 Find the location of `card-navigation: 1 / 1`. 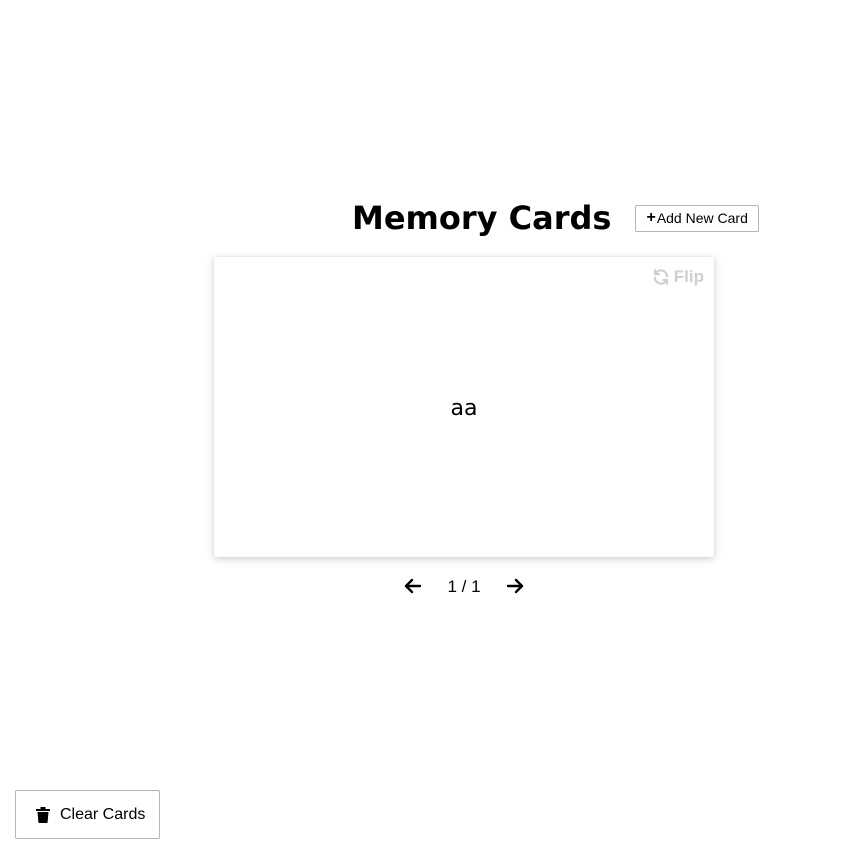

card-navigation: 1 / 1 is located at coordinates (464, 587).